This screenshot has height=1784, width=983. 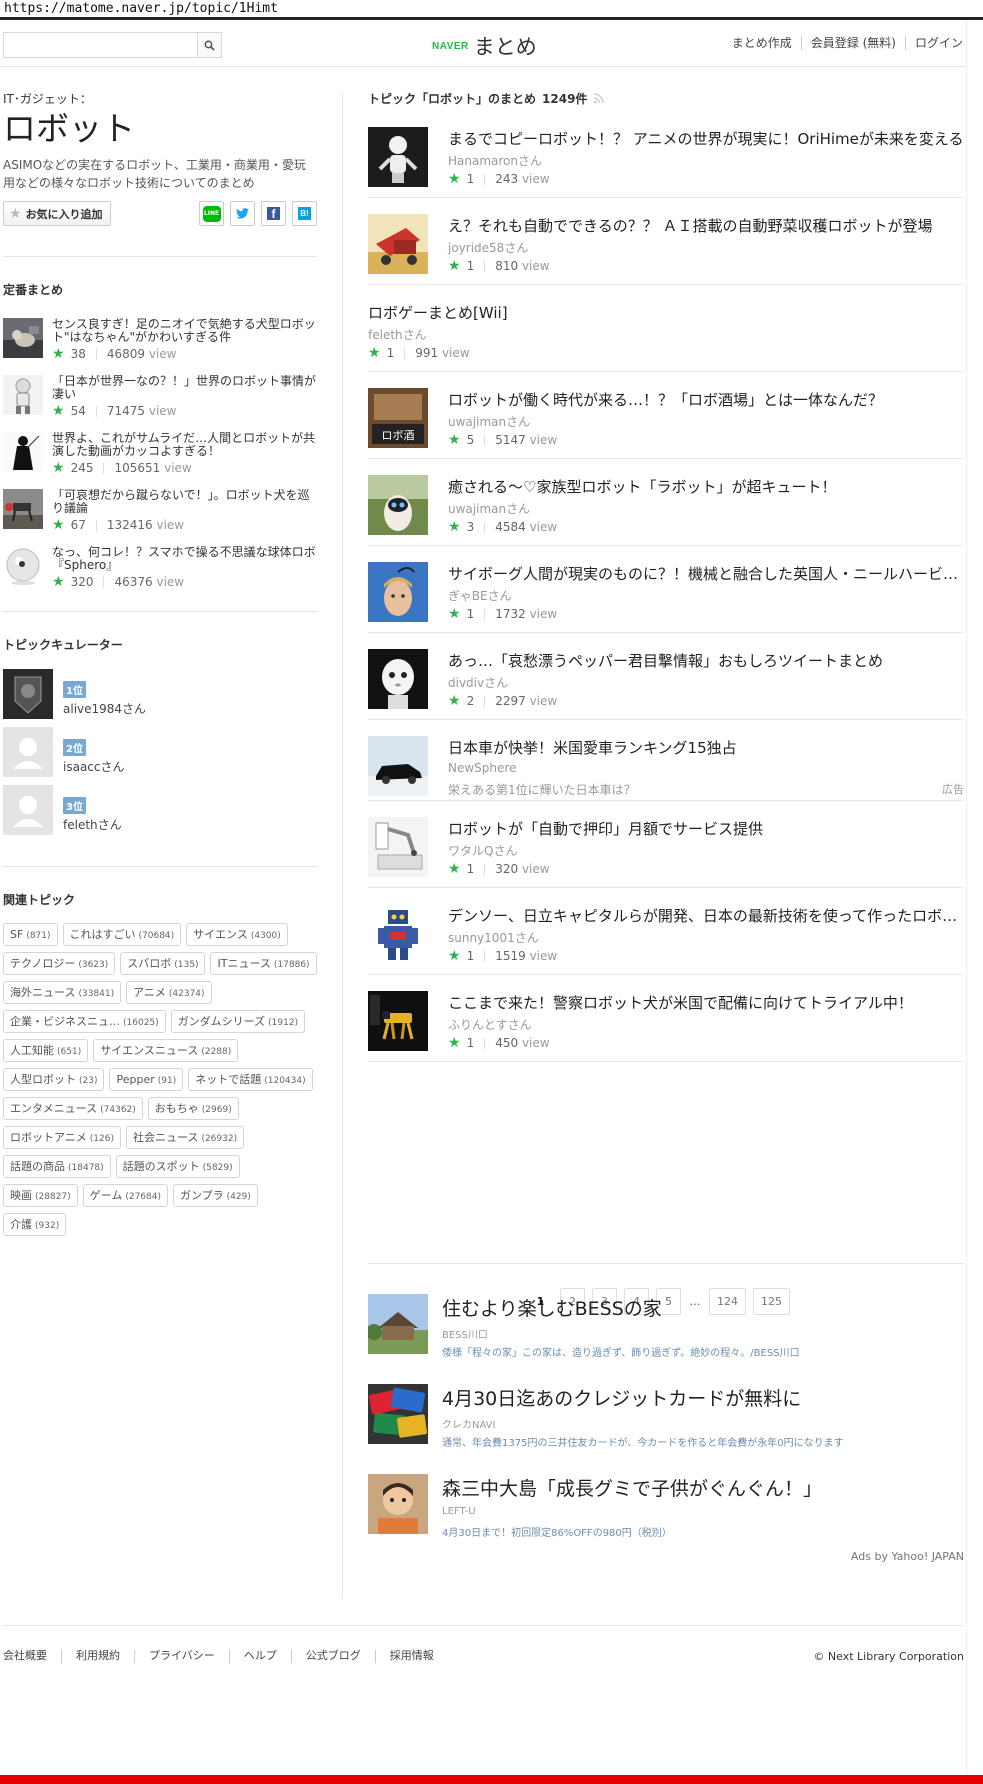 What do you see at coordinates (263, 963) in the screenshot?
I see `related-tag: ITニュース (17886)` at bounding box center [263, 963].